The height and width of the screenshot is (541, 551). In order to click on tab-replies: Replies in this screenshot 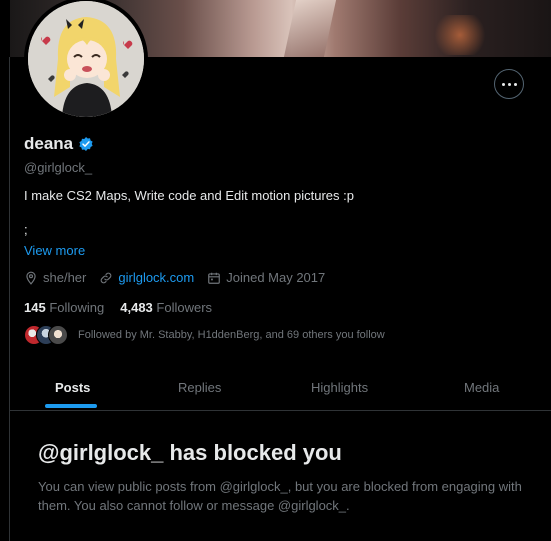, I will do `click(199, 387)`.